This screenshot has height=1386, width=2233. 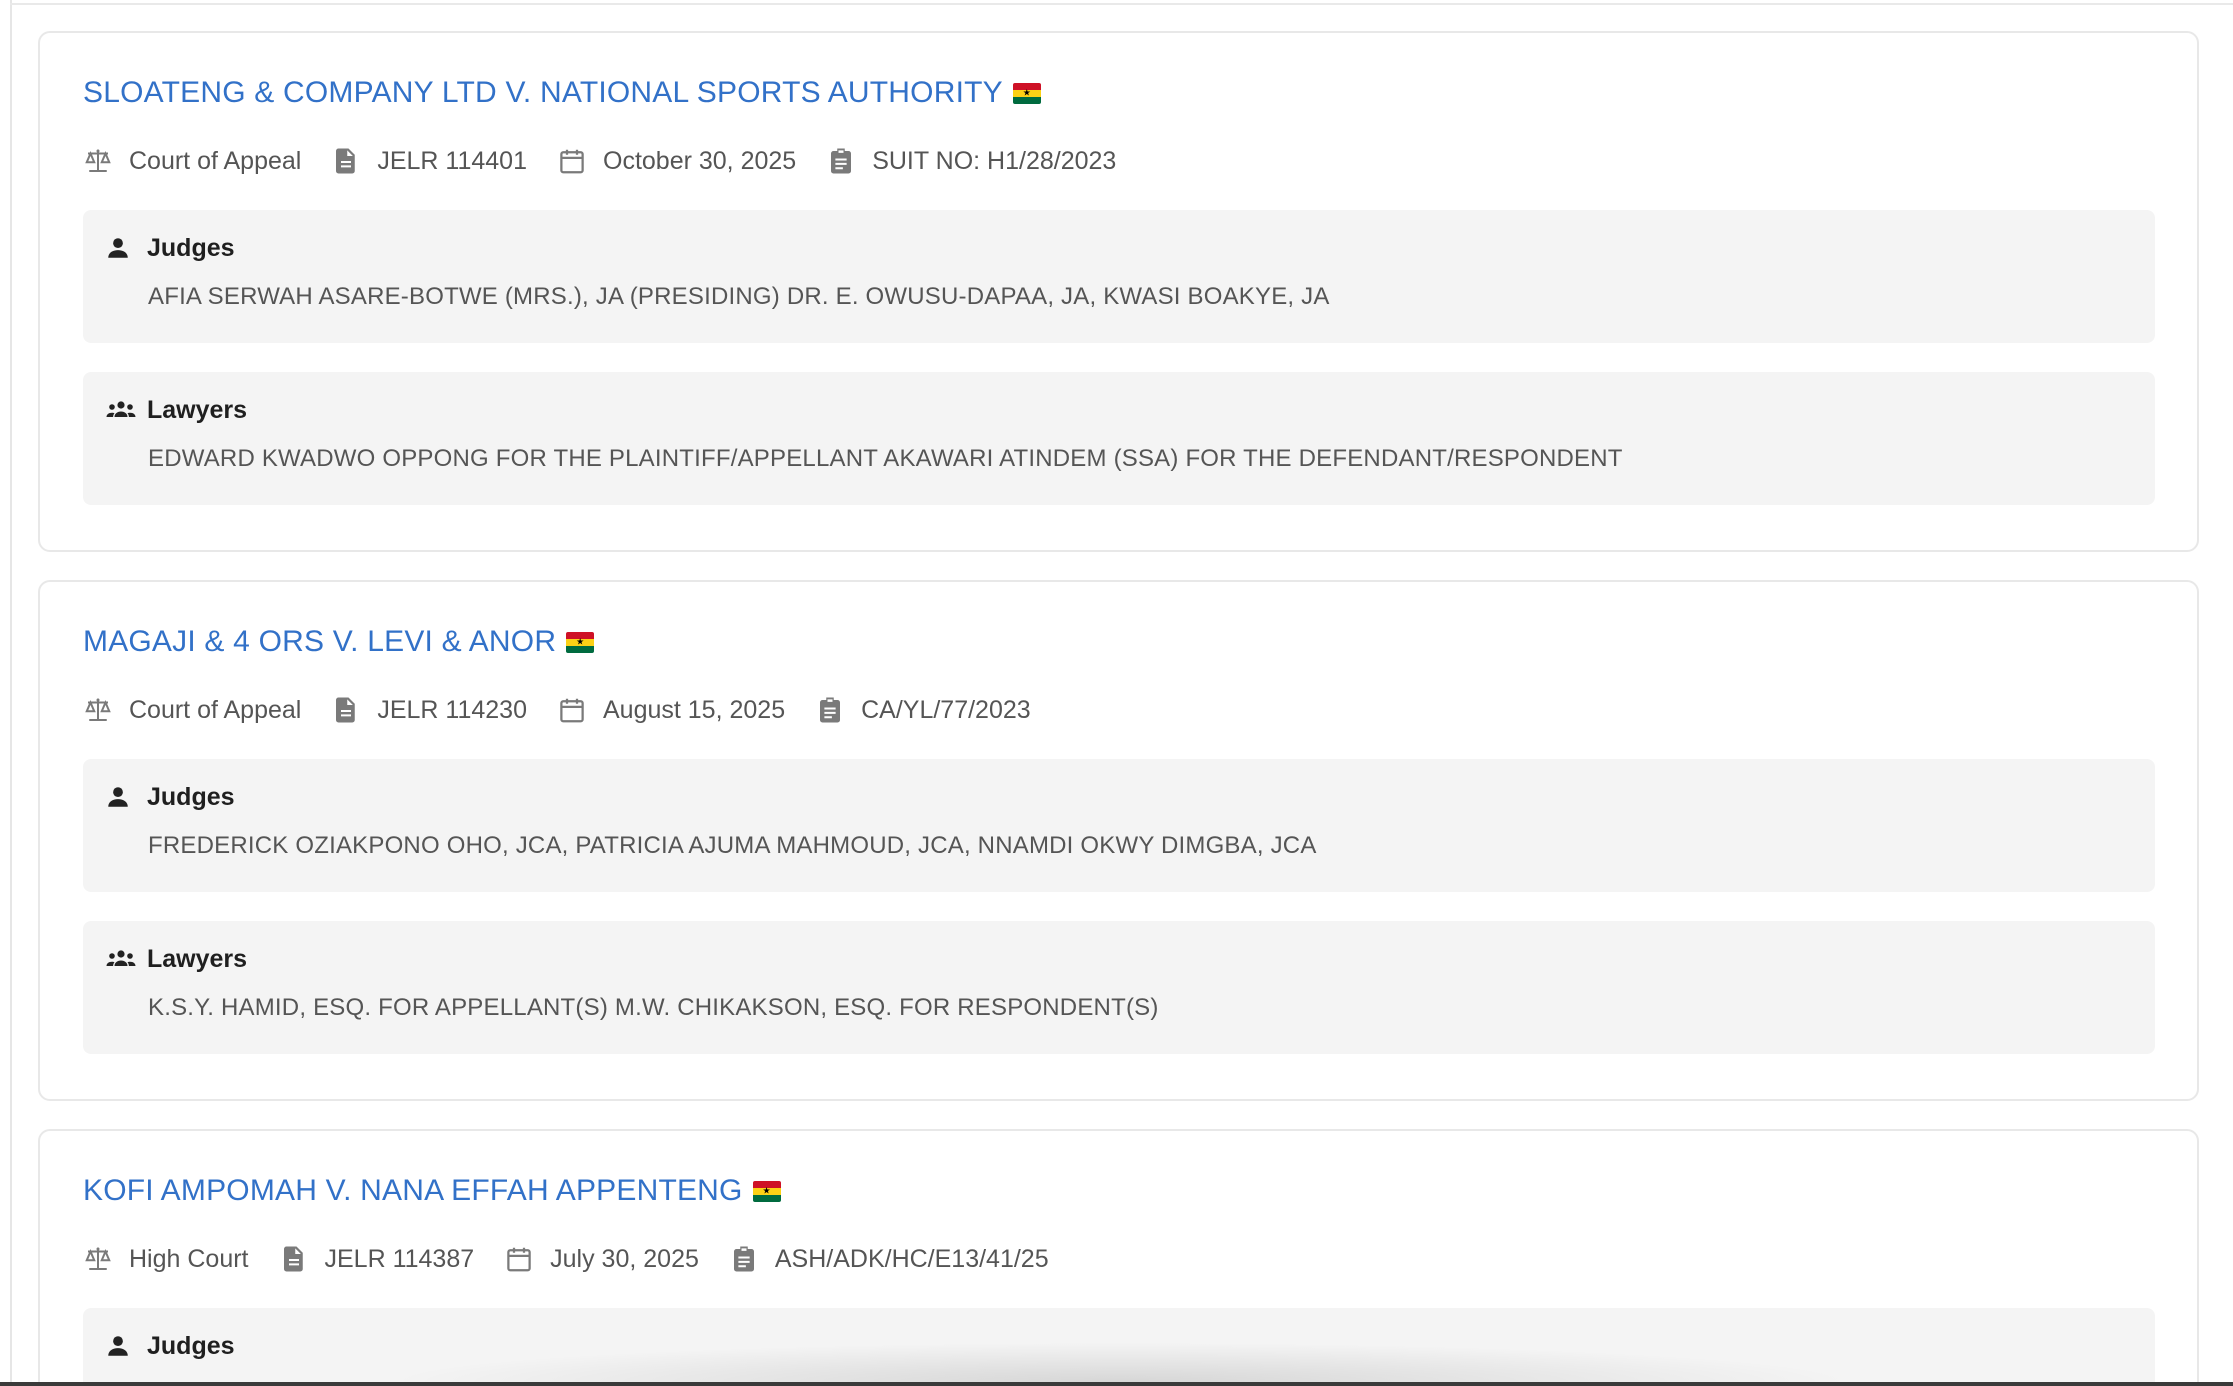 I want to click on citation-meta: JELR 114230, so click(x=429, y=710).